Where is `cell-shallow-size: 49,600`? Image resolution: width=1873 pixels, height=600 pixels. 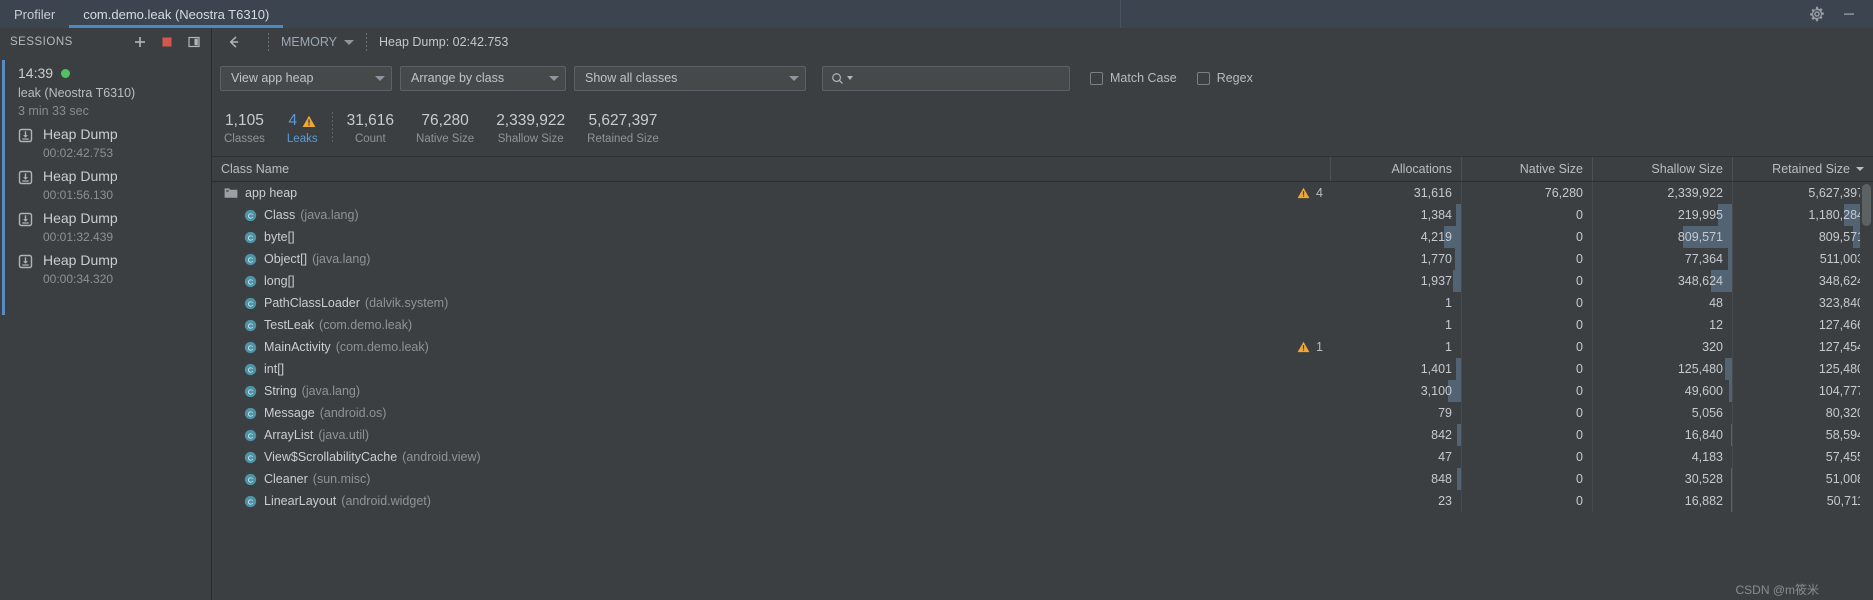
cell-shallow-size: 49,600 is located at coordinates (1663, 391).